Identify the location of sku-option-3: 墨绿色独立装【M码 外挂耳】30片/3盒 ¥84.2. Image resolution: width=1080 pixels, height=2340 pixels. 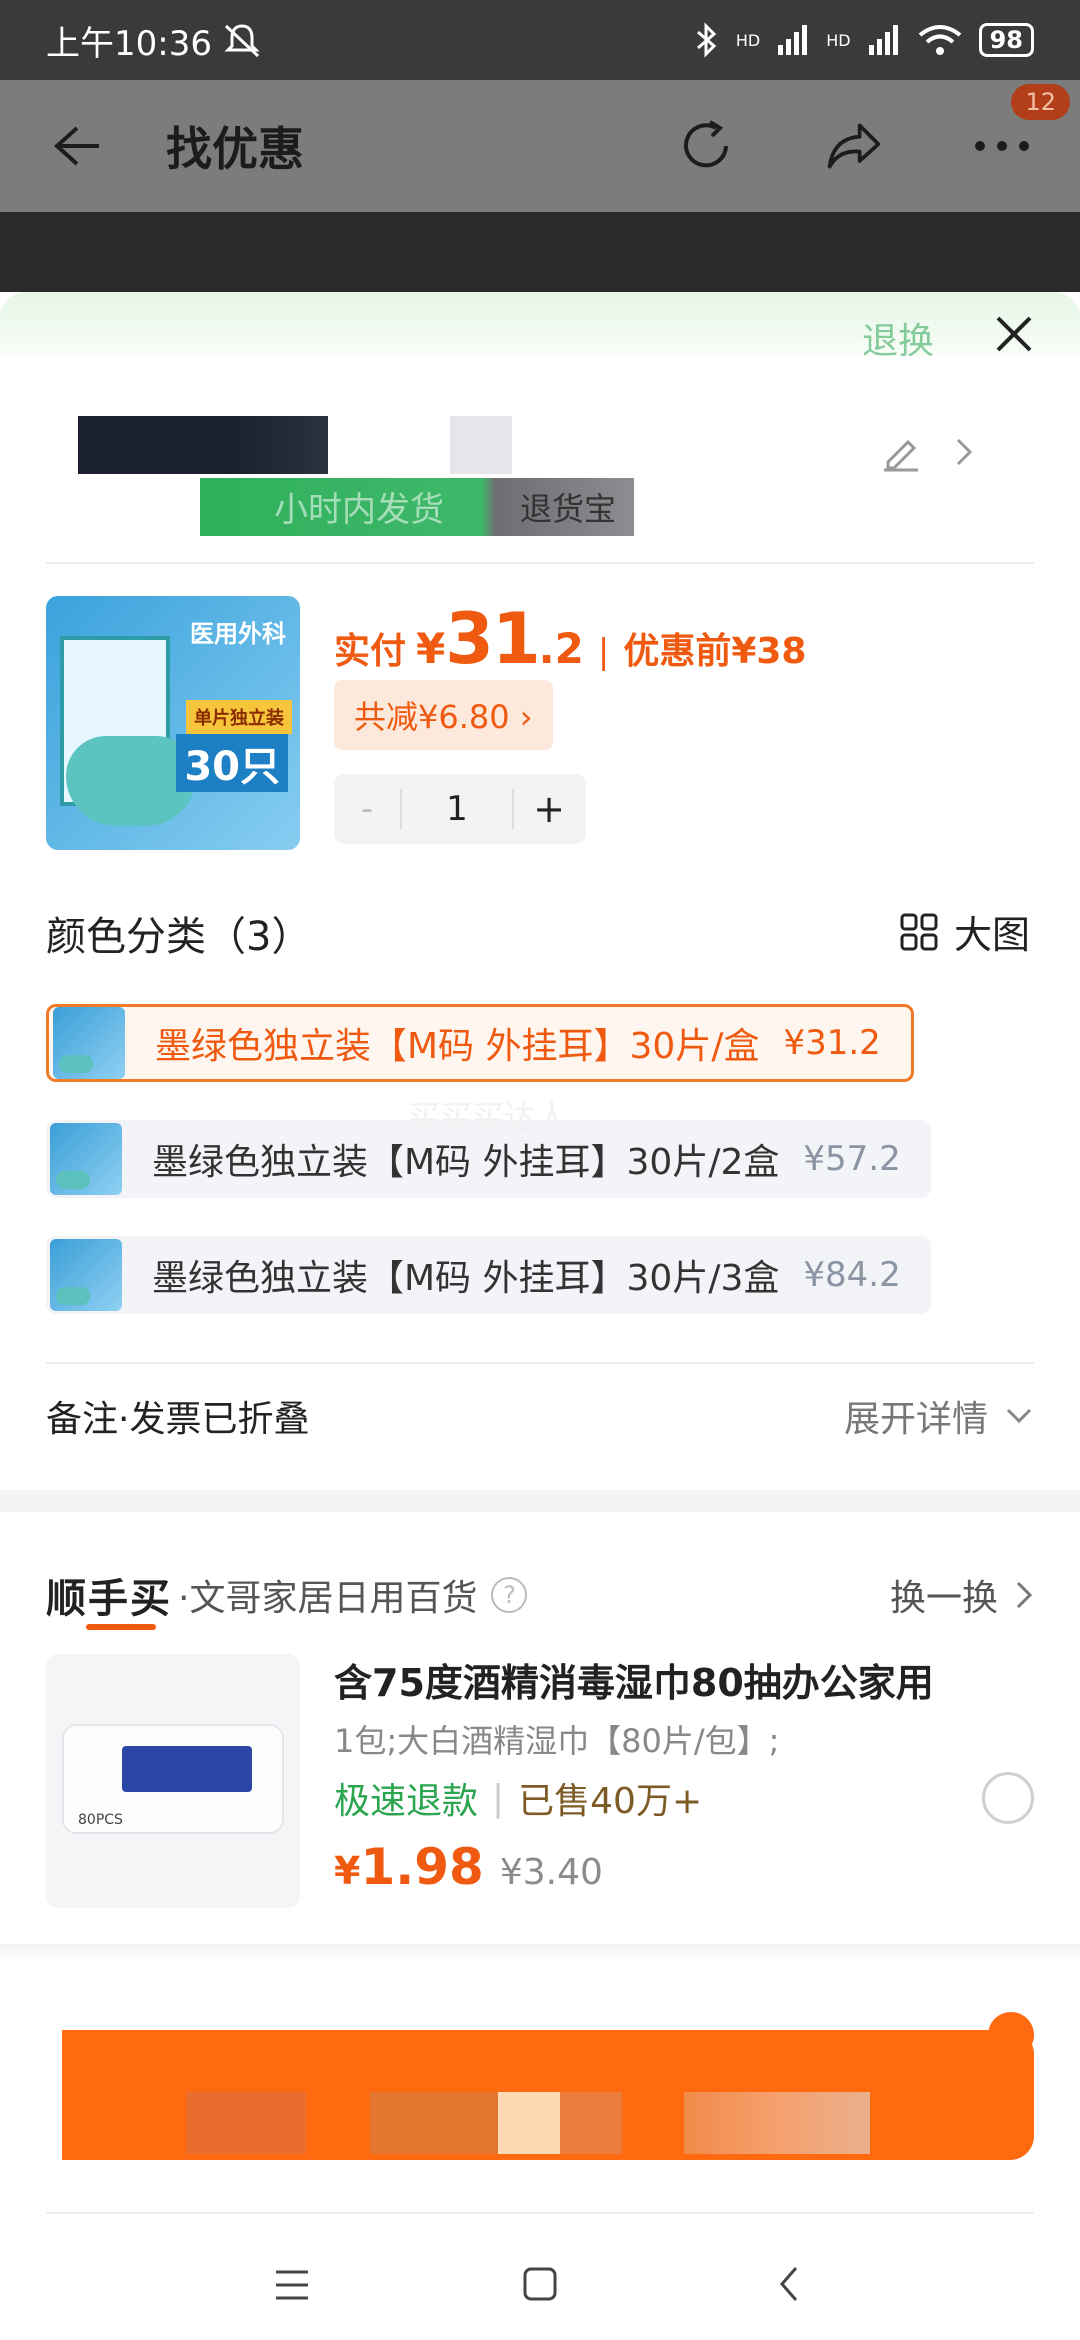
(488, 1275).